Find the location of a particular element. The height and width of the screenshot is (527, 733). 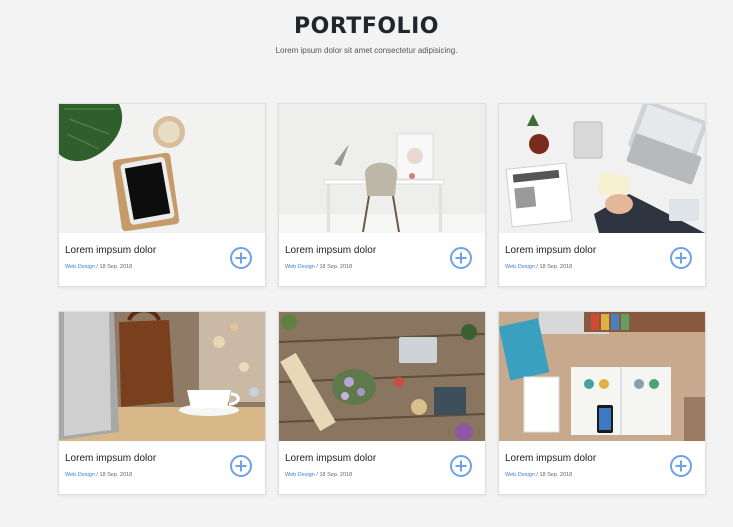

card-image-craft-table-flowers is located at coordinates (382, 376).